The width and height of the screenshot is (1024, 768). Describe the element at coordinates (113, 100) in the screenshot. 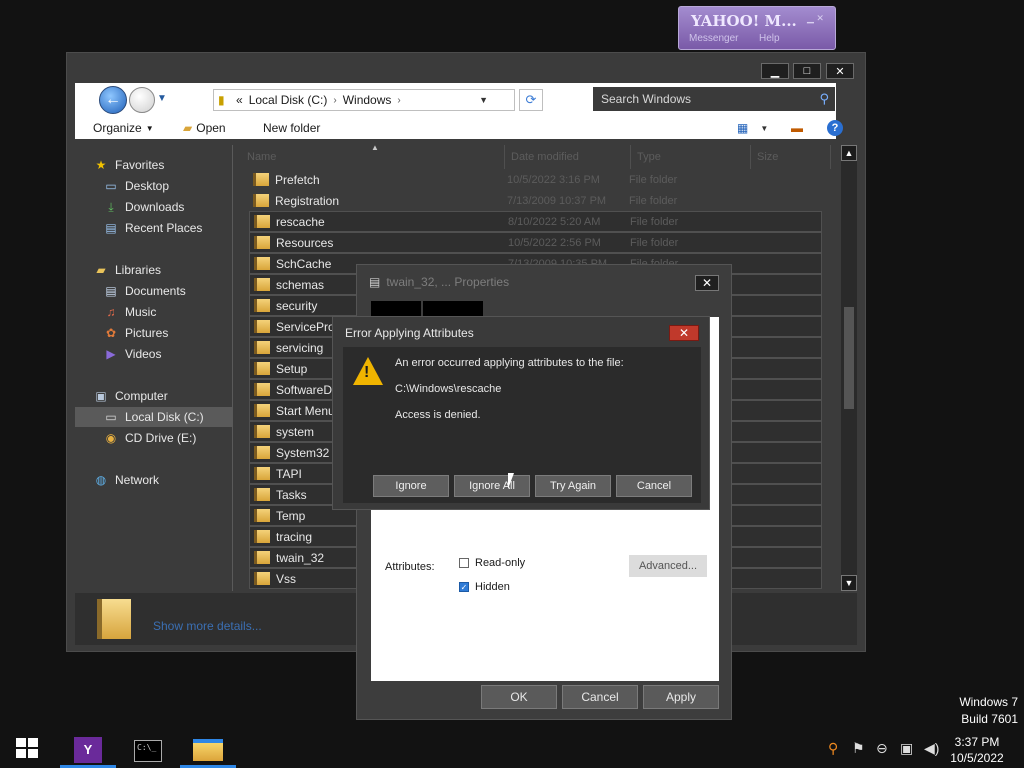

I see `back-button: ←` at that location.